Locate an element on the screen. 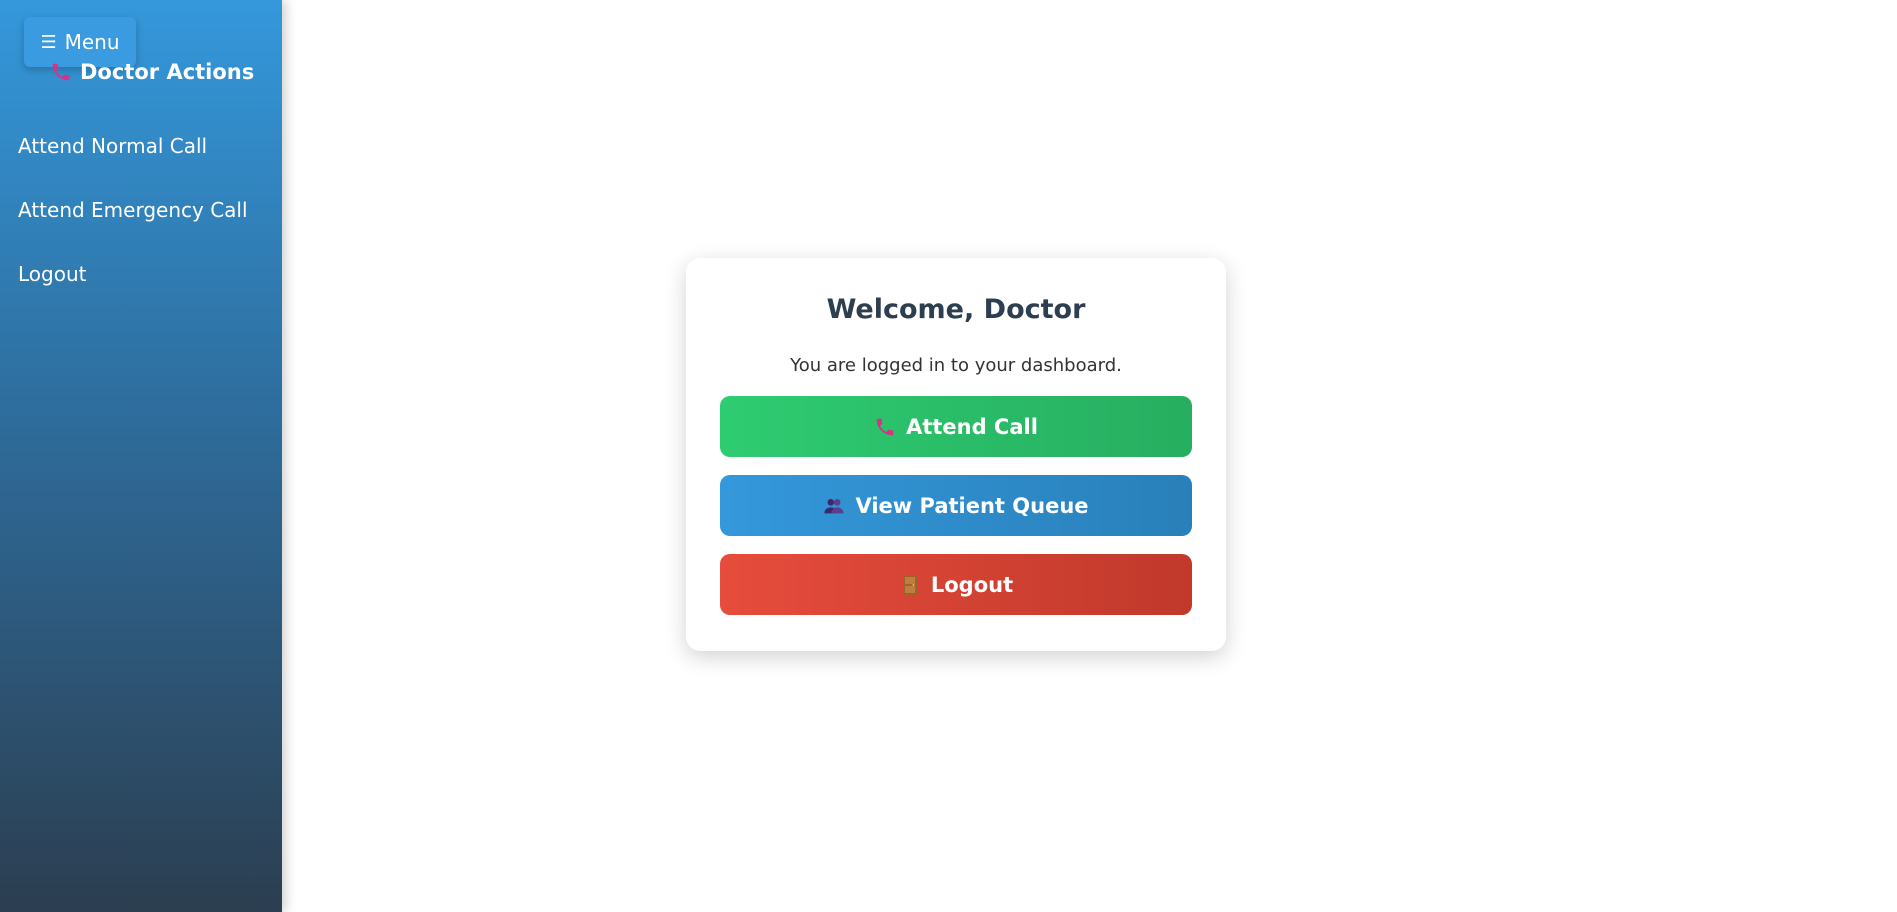 The image size is (1897, 912). sidebar-item-attend-emergency-call: Attend Emergency Call is located at coordinates (133, 224).